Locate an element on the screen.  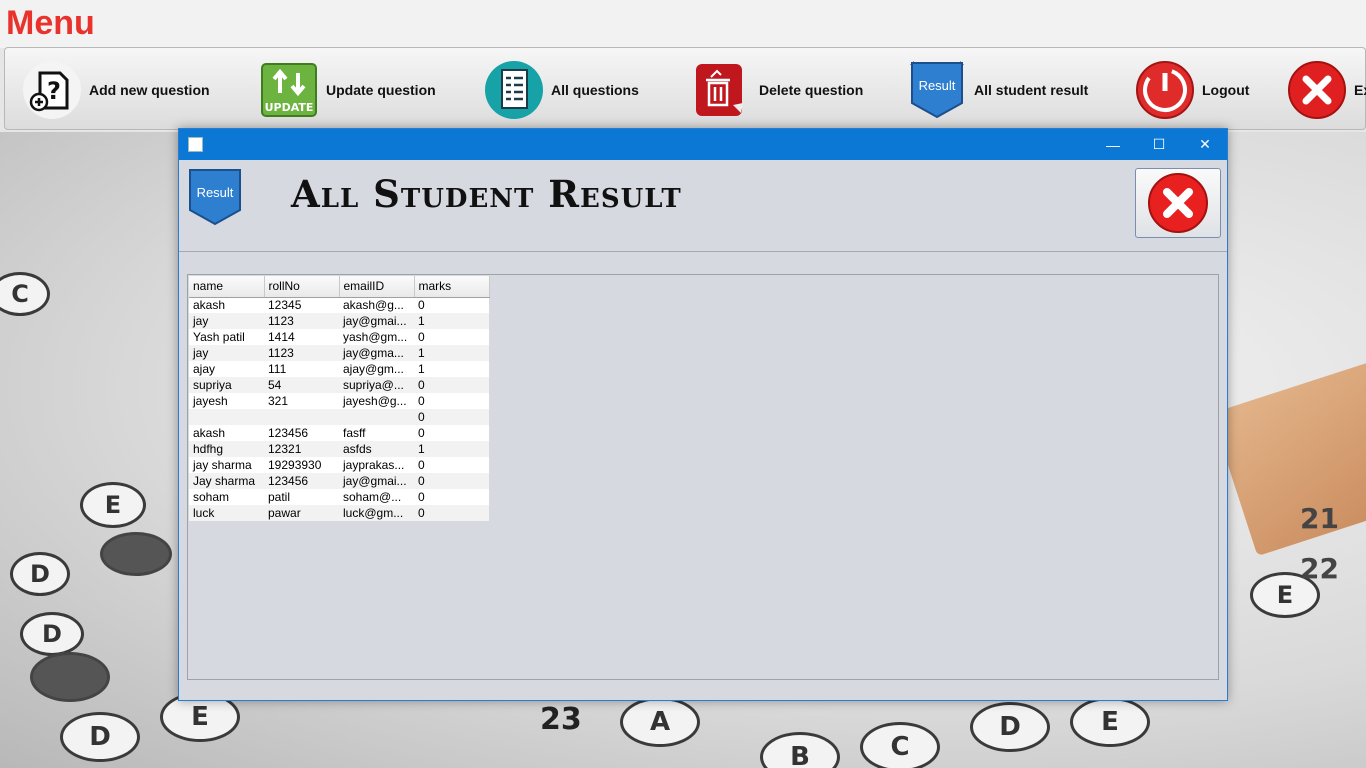
table-row: jay sharma 19293930 jayprakas... 0 is located at coordinates (339, 465).